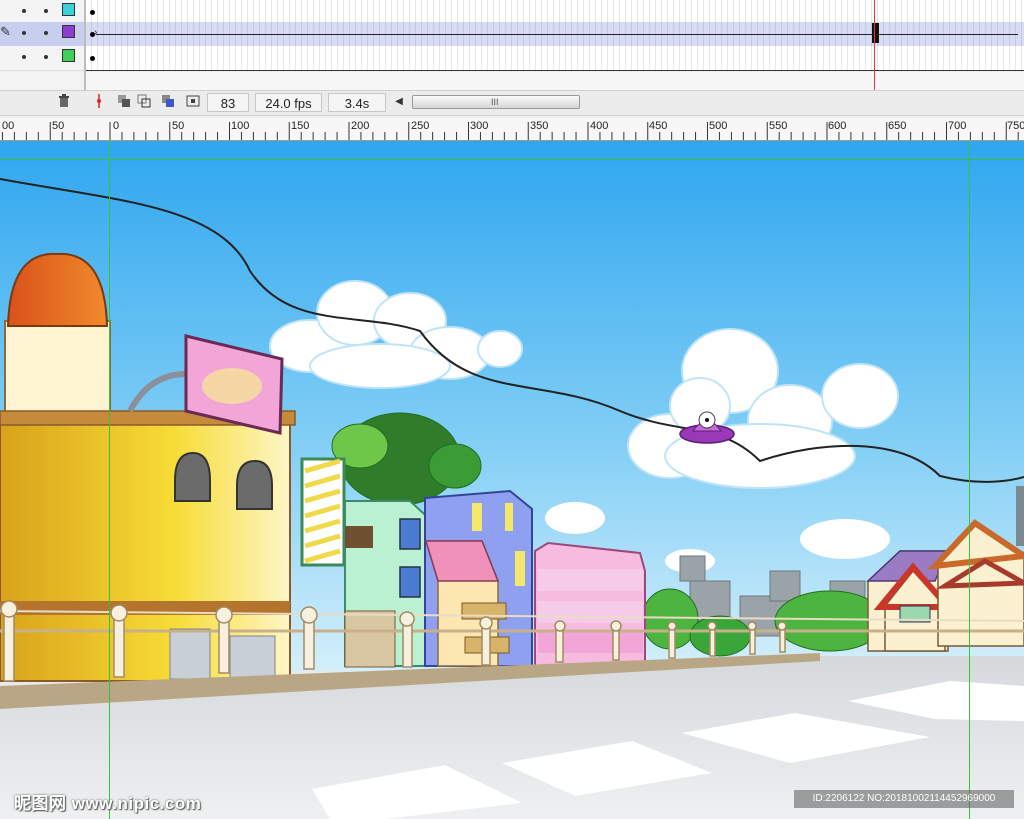 Image resolution: width=1024 pixels, height=819 pixels. Describe the element at coordinates (399, 102) in the screenshot. I see `scroll-left-arrow-icon: ◀` at that location.